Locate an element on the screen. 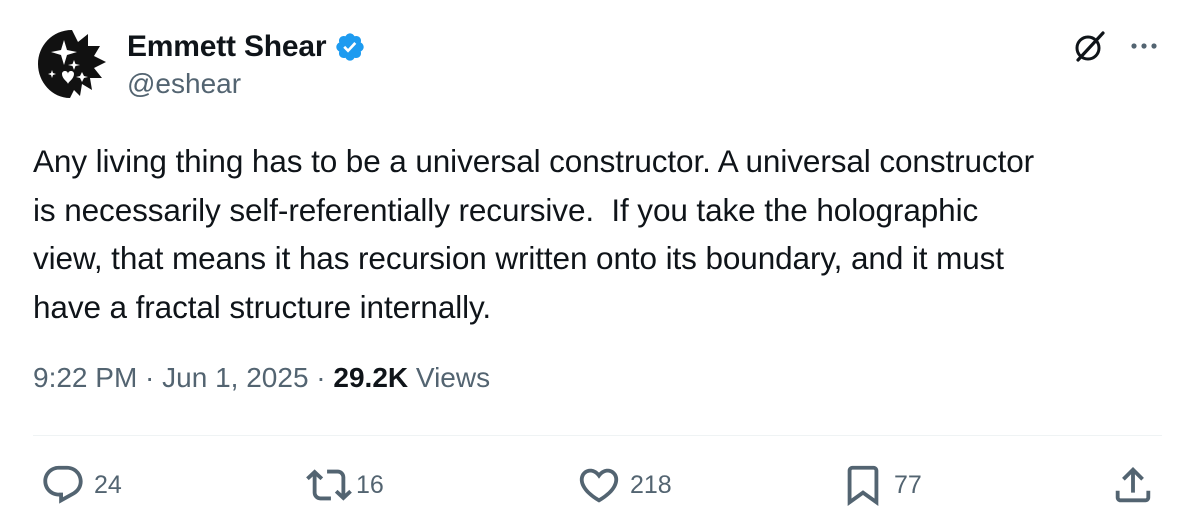  tweet-time: 9:22 PM is located at coordinates (85, 378).